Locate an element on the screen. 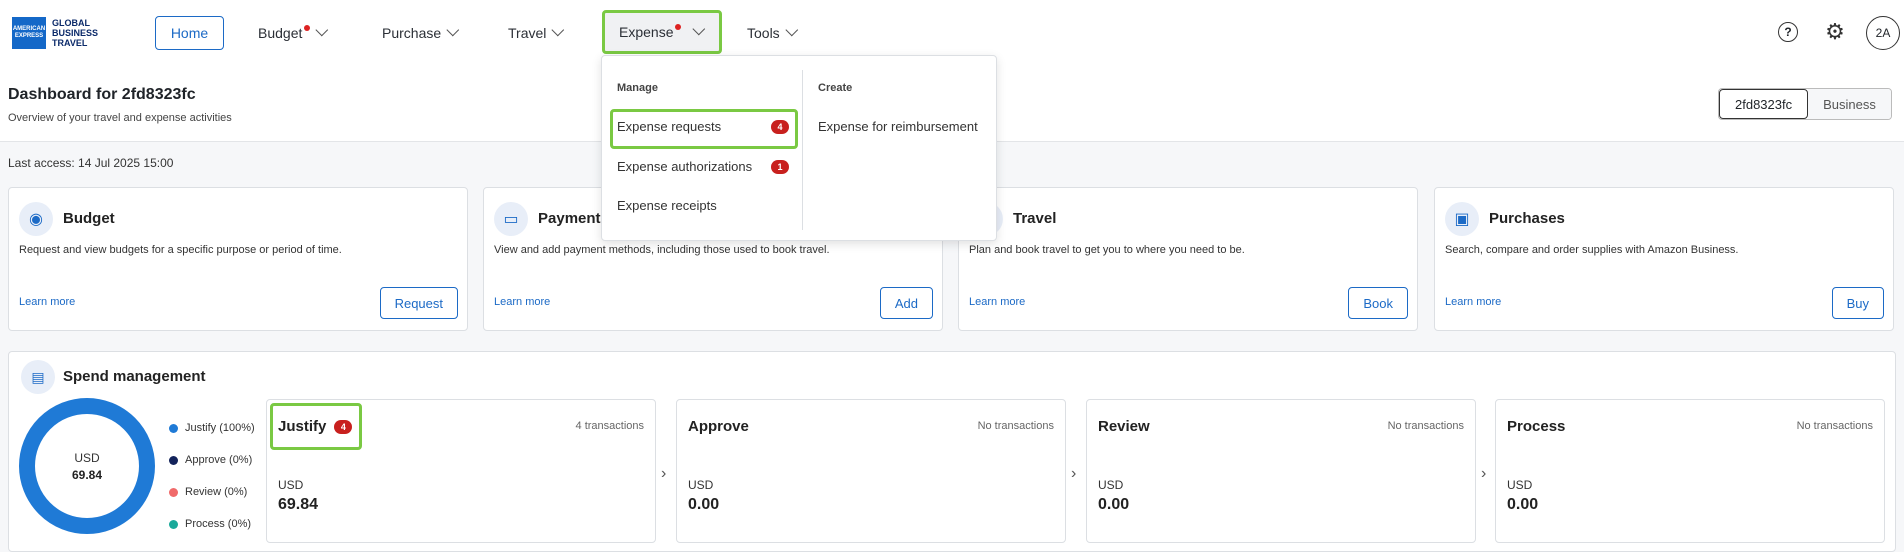  legend-label: Review (0%) is located at coordinates (216, 492).